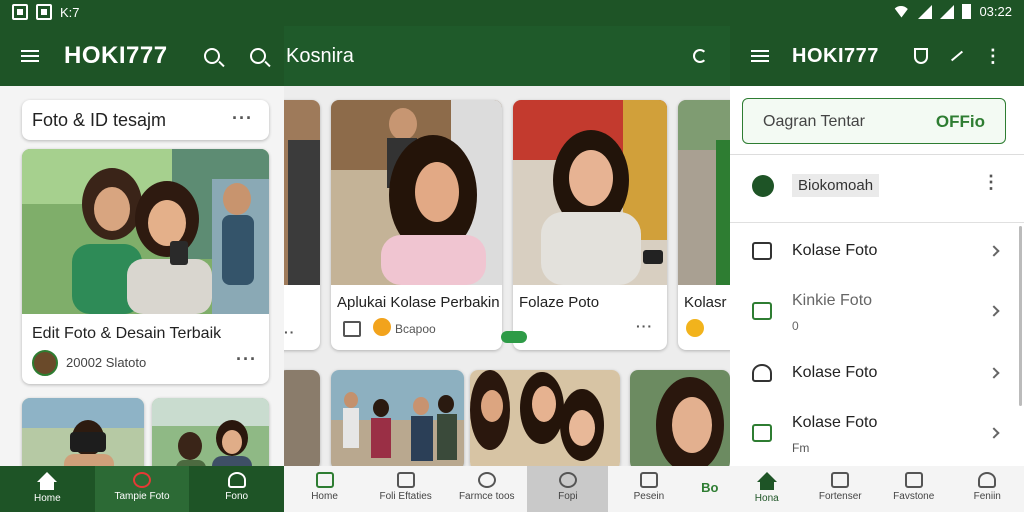 The width and height of the screenshot is (1024, 512). What do you see at coordinates (766, 498) in the screenshot?
I see `nav-label: Hona` at bounding box center [766, 498].